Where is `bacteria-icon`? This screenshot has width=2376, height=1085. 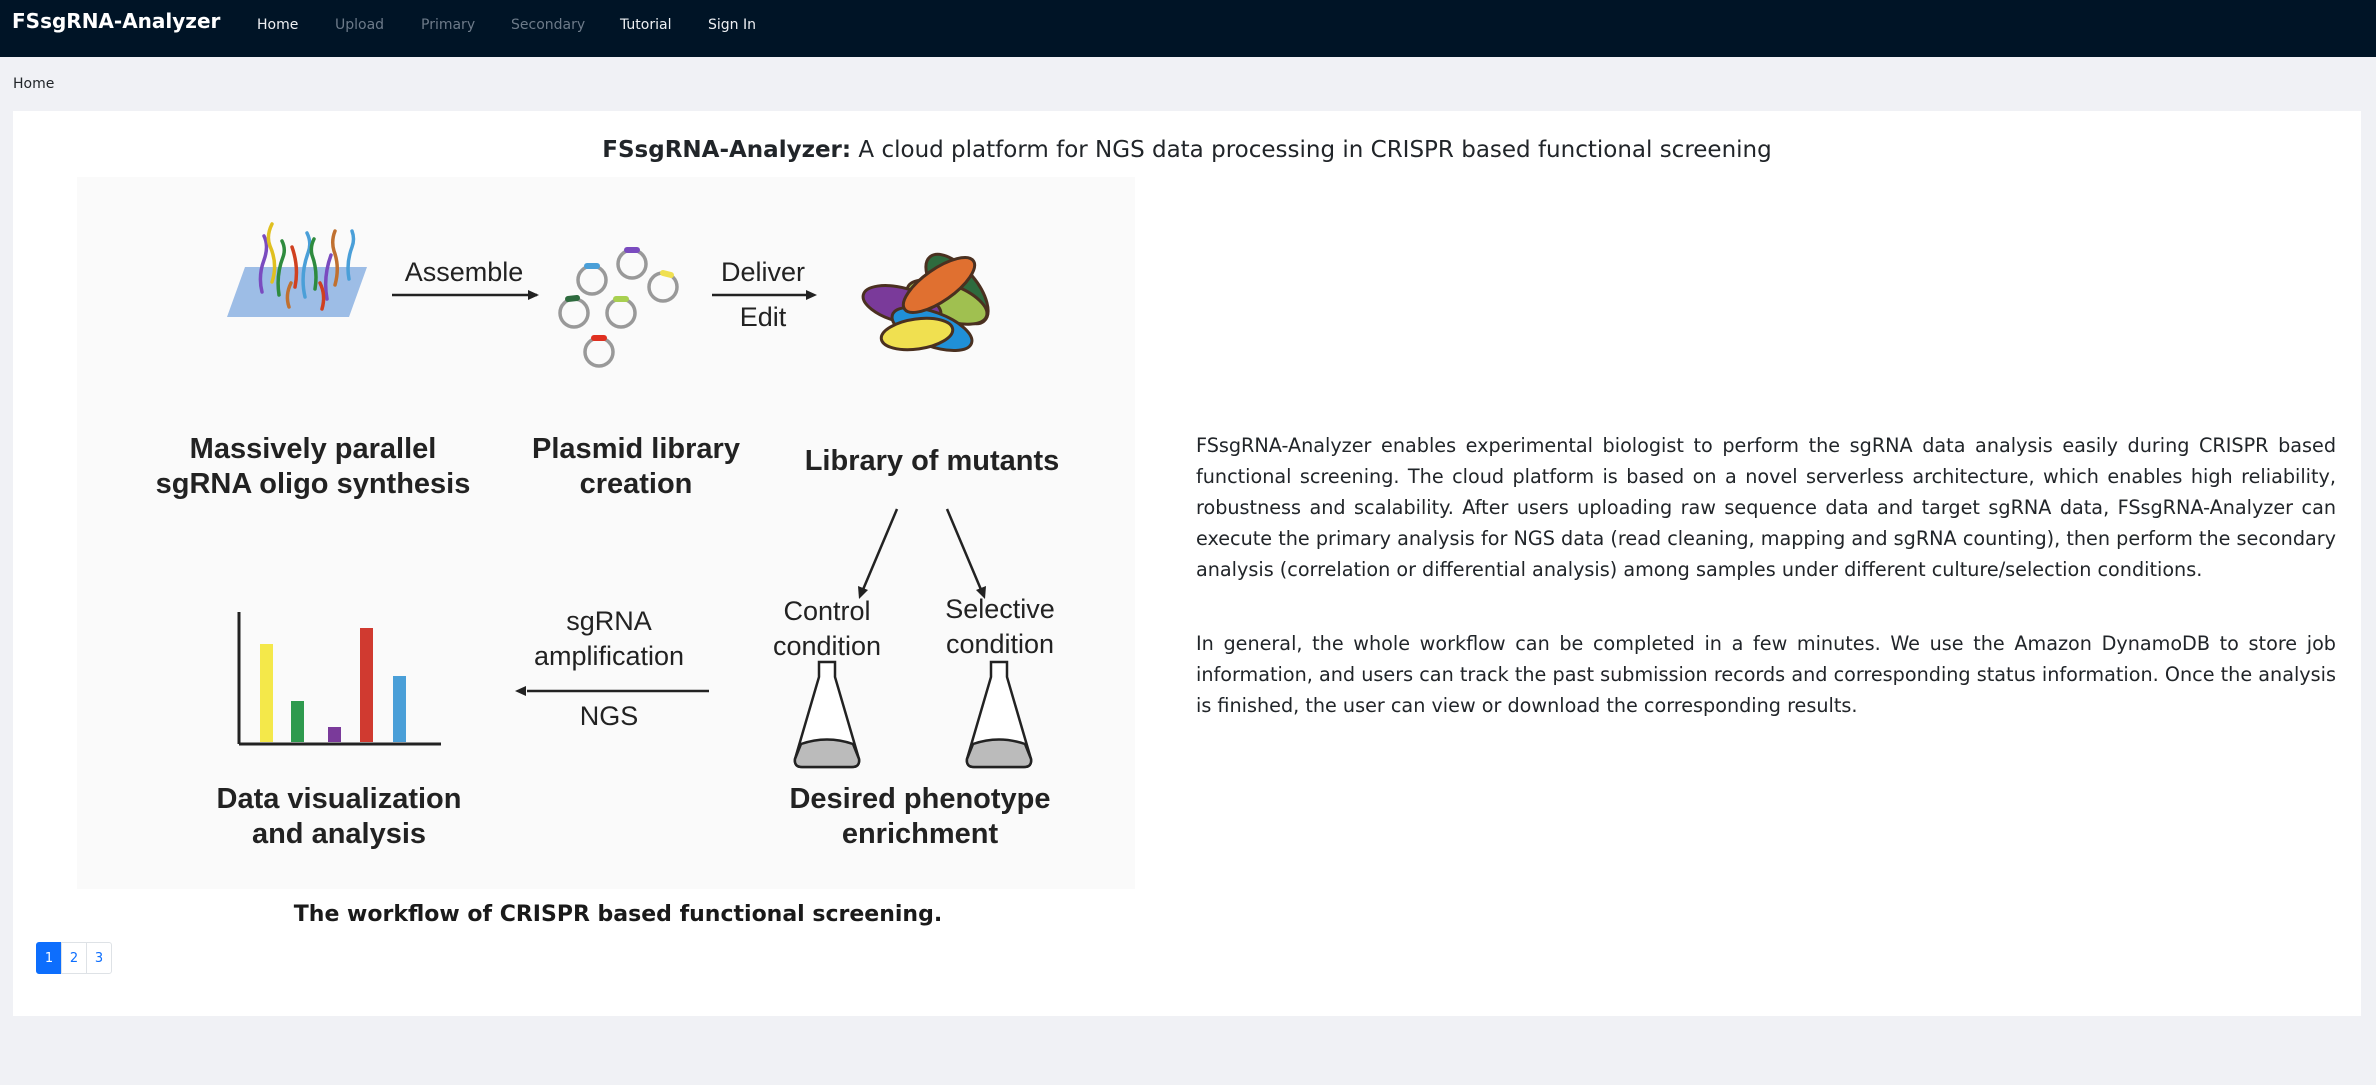
bacteria-icon is located at coordinates (925, 302).